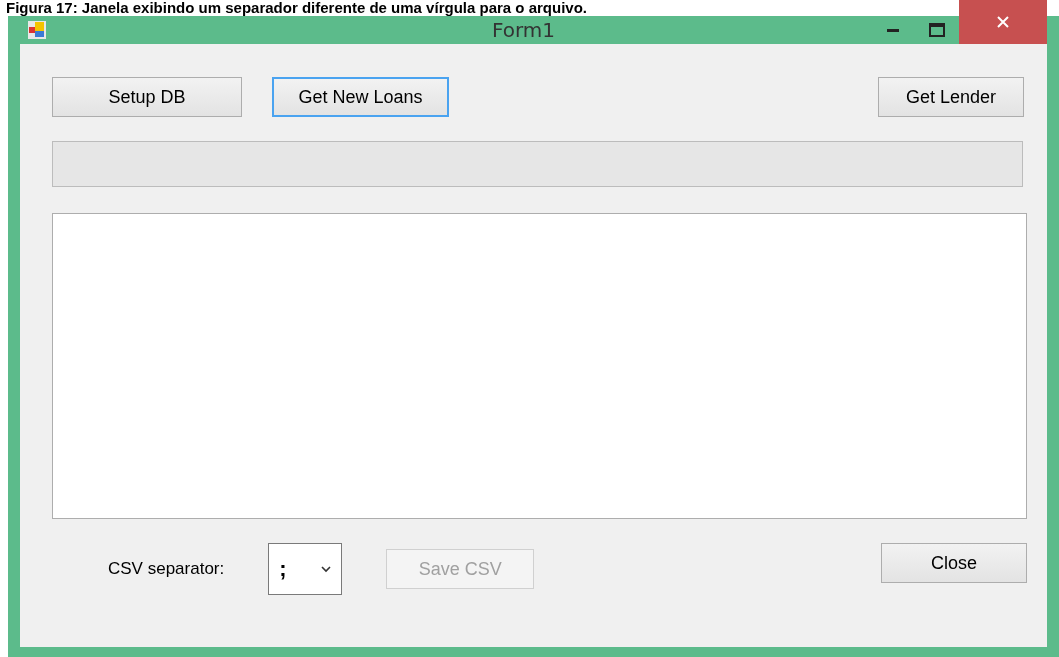  What do you see at coordinates (893, 30) in the screenshot?
I see `minimize-icon` at bounding box center [893, 30].